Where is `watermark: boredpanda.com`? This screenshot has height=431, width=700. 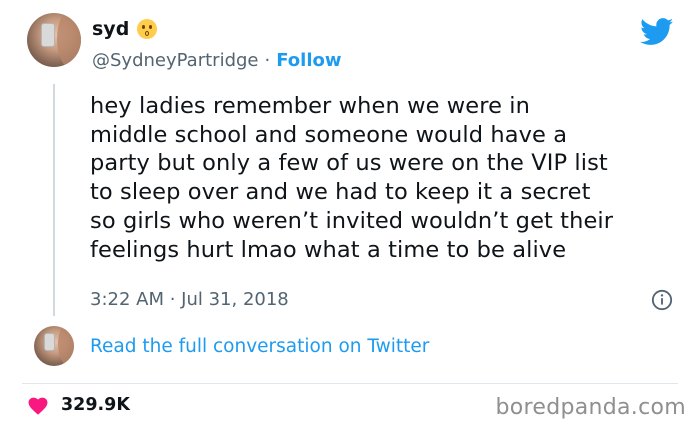 watermark: boredpanda.com is located at coordinates (590, 407).